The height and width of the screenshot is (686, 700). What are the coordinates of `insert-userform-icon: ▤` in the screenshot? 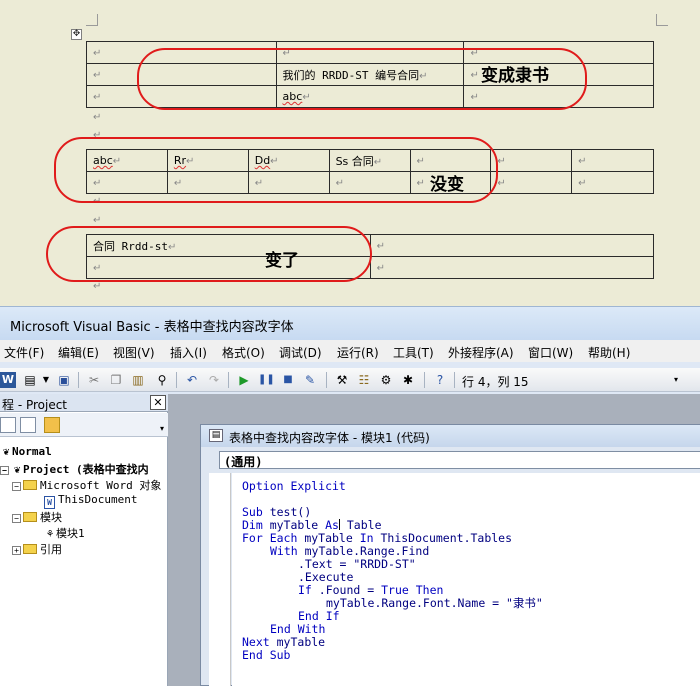 It's located at (30, 380).